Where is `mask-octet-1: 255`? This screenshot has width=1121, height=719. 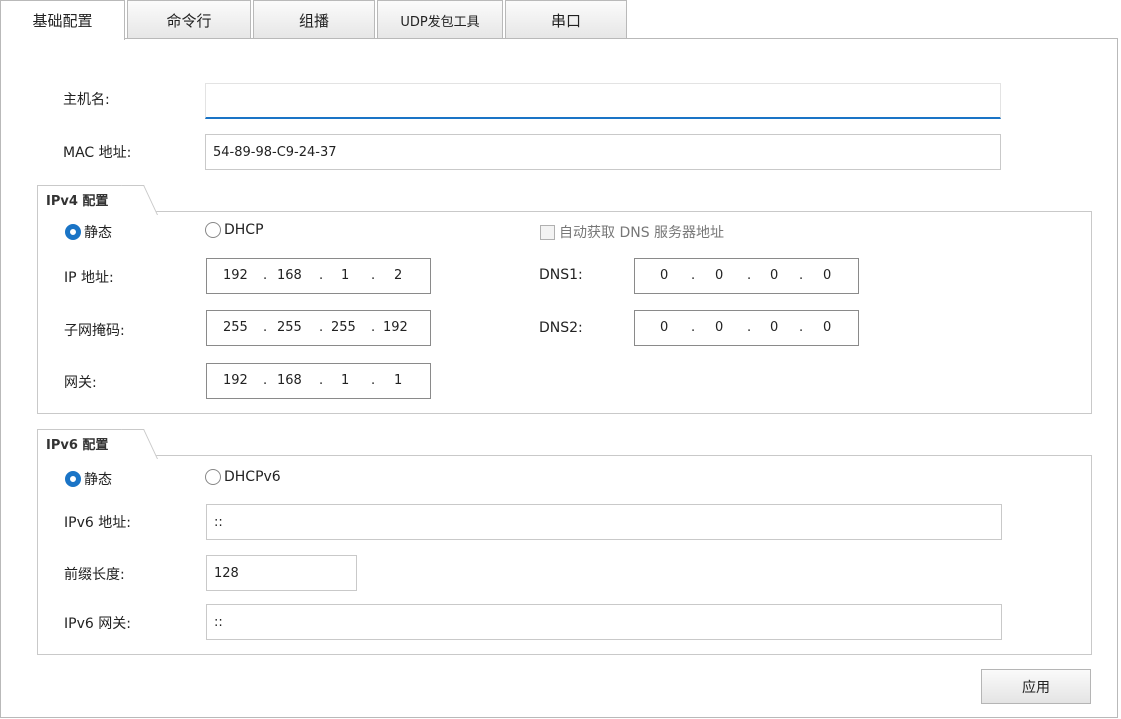
mask-octet-1: 255 is located at coordinates (235, 327).